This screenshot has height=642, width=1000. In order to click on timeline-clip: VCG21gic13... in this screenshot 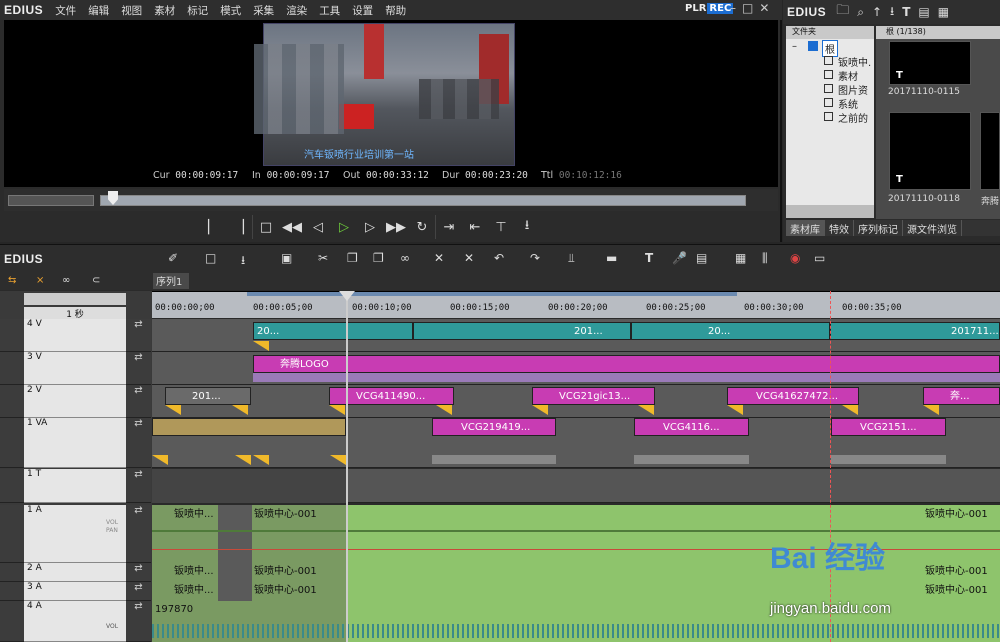, I will do `click(593, 396)`.